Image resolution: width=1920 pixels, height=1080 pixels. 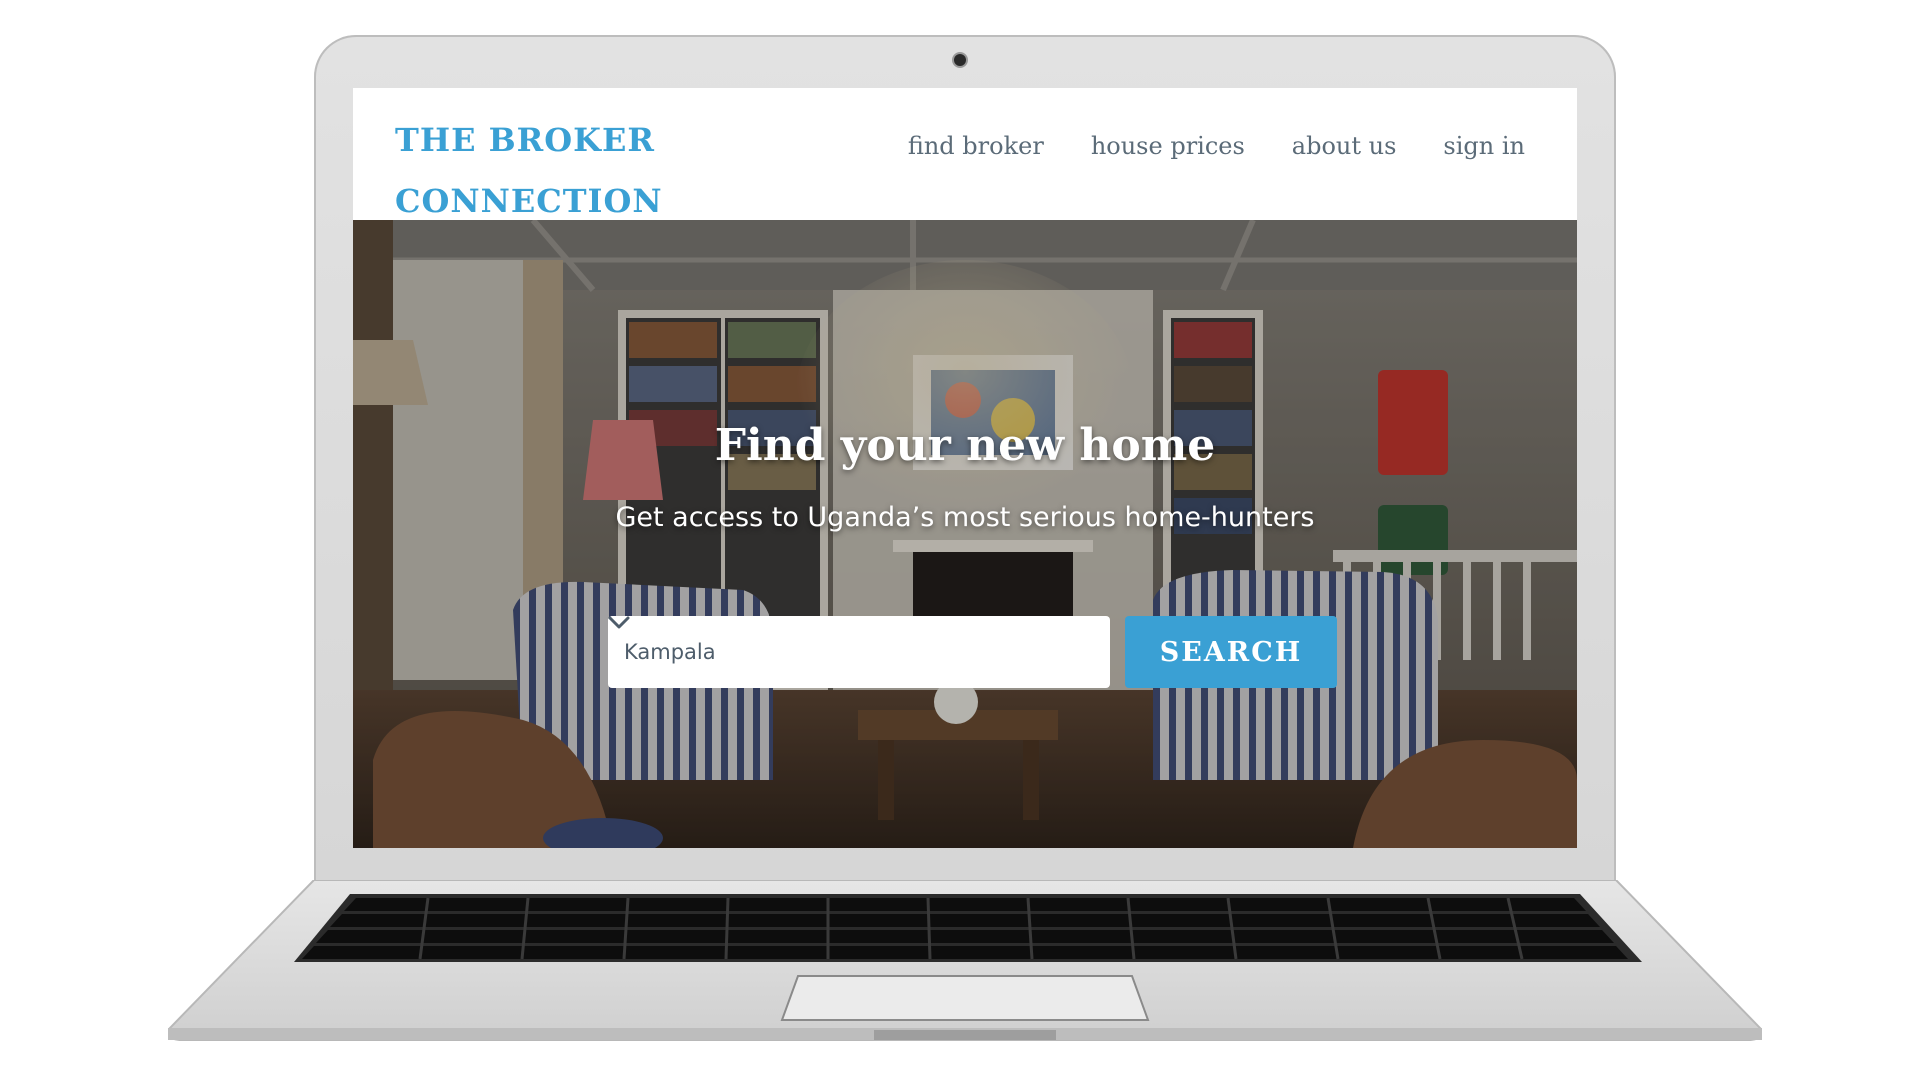 I want to click on laptop-base, so click(x=965, y=960).